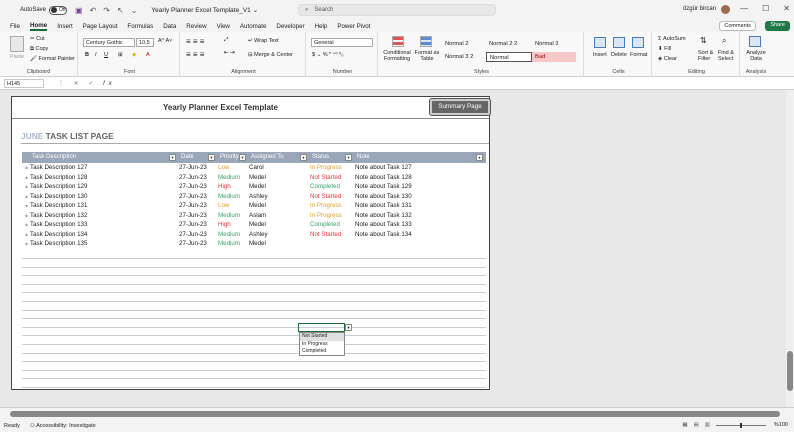  Describe the element at coordinates (96, 55) in the screenshot. I see `italic-icon: I` at that location.